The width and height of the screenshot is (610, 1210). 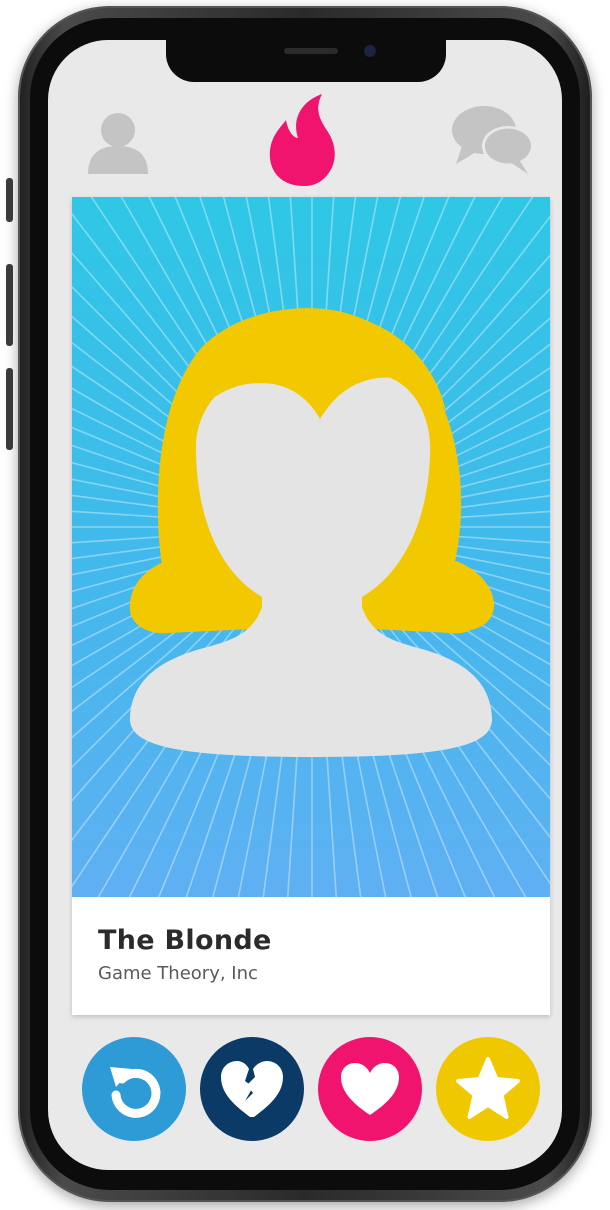 I want to click on heart-icon, so click(x=370, y=1089).